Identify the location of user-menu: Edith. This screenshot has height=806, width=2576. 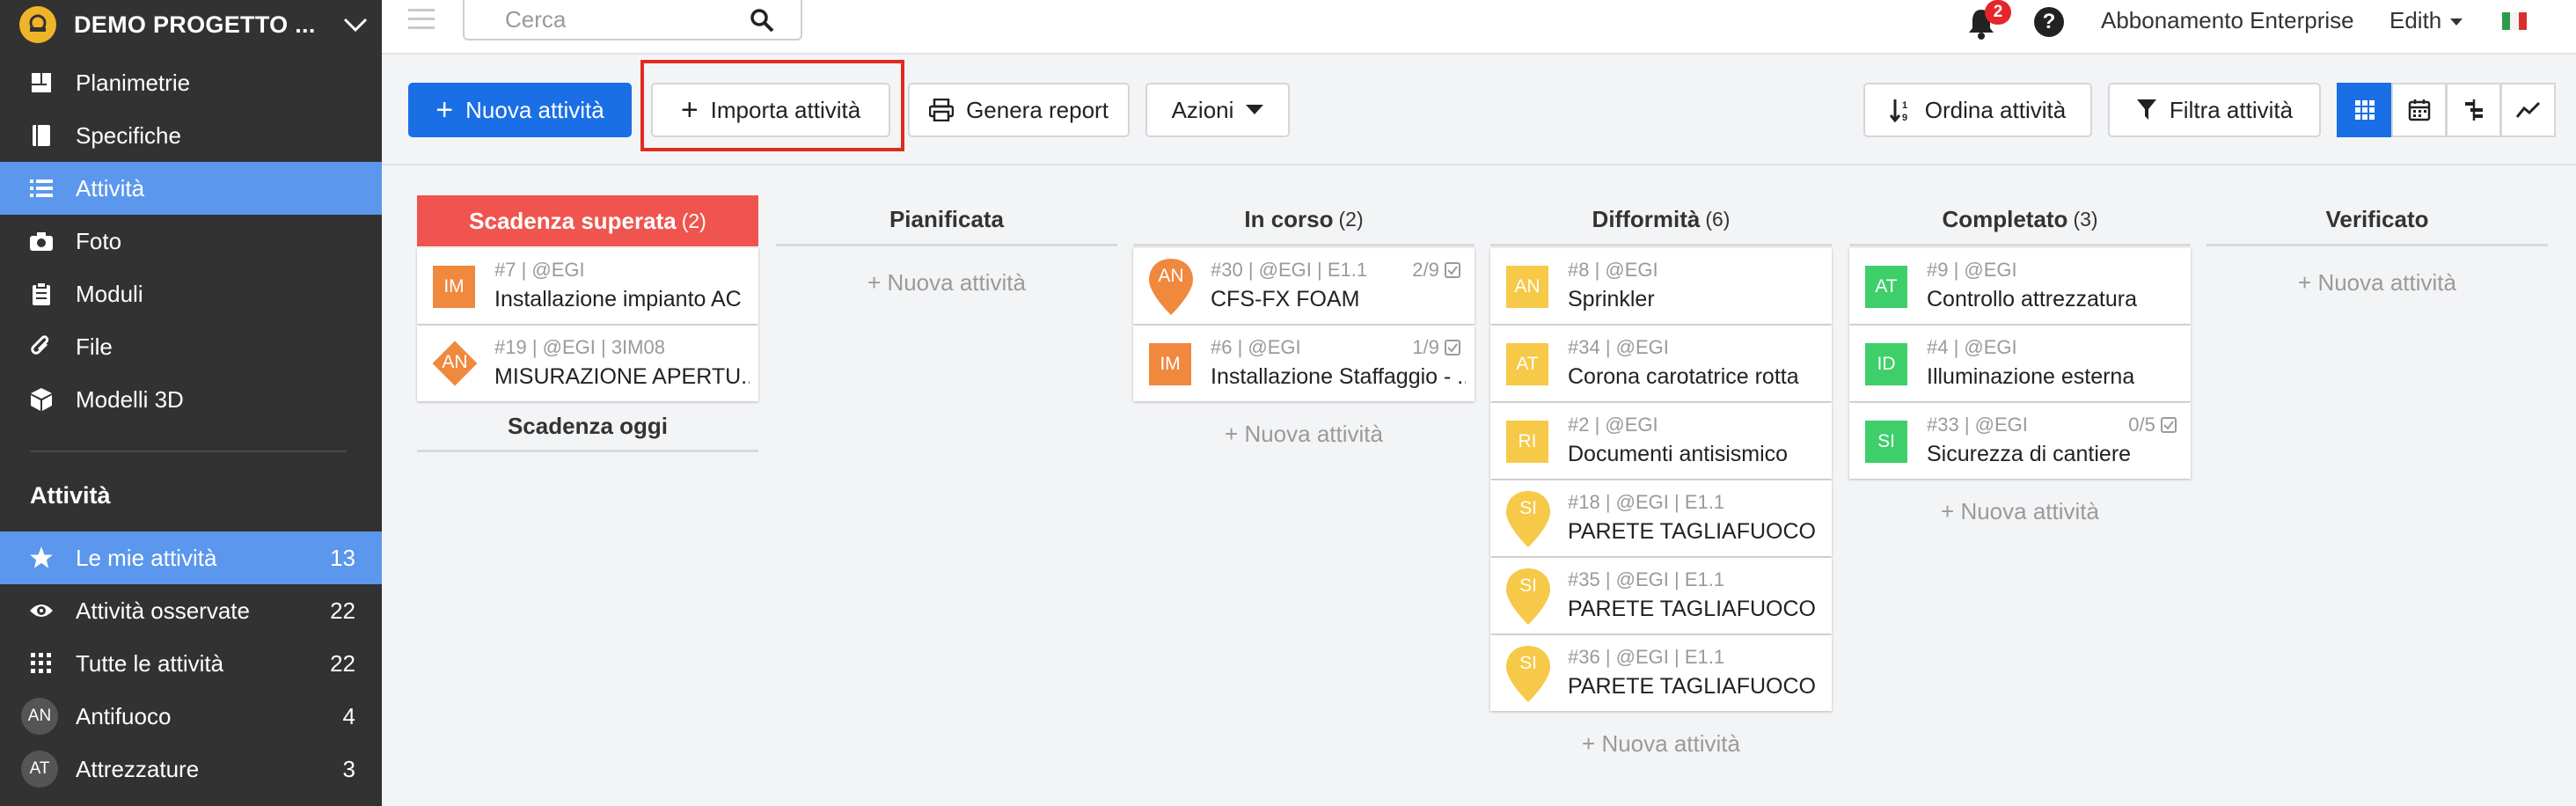
(2426, 20).